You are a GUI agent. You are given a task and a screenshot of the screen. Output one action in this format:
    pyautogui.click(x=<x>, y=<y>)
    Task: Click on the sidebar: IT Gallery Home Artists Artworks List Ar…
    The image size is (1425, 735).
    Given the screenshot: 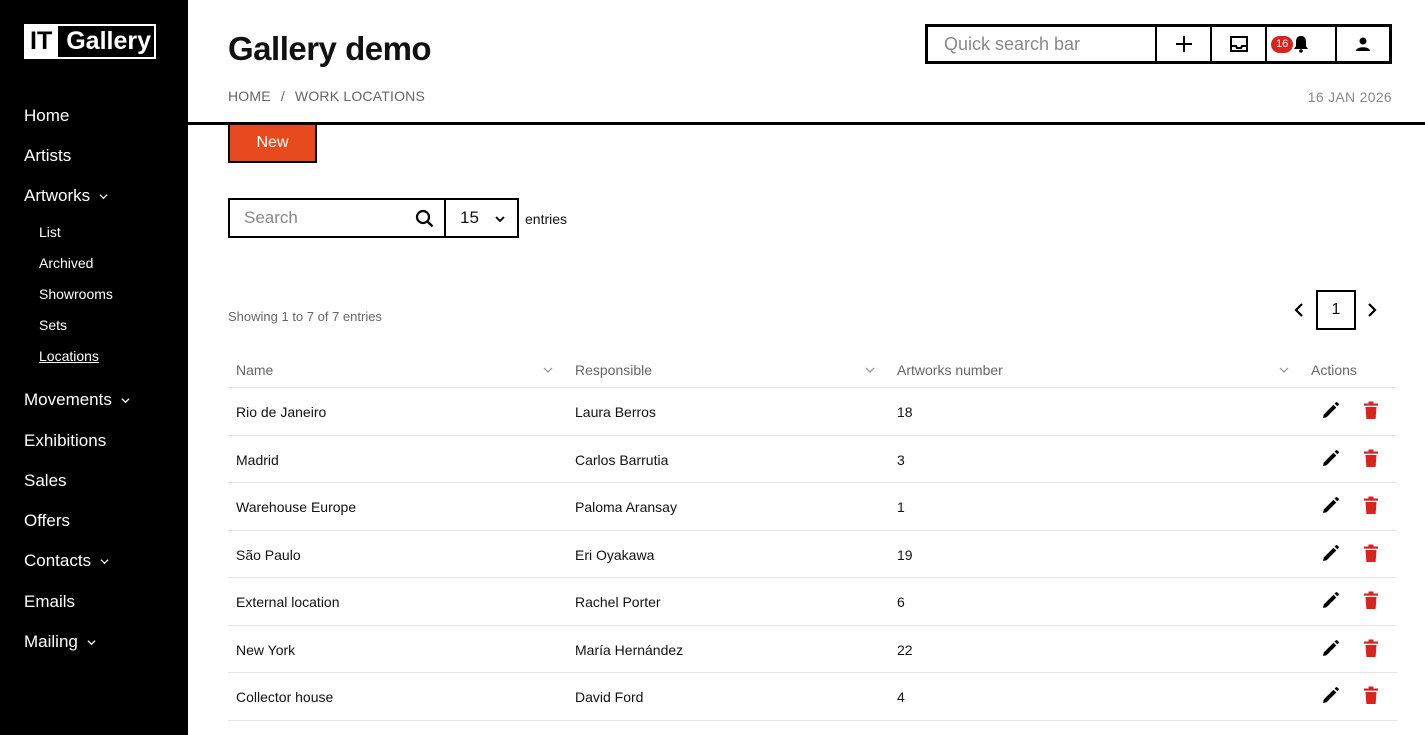 What is the action you would take?
    pyautogui.click(x=94, y=367)
    